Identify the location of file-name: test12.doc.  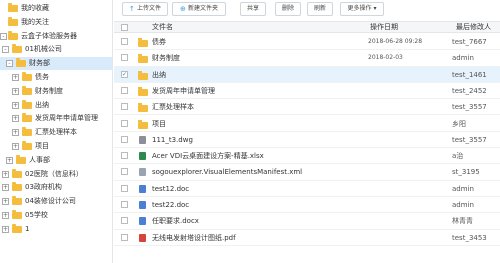
(170, 189).